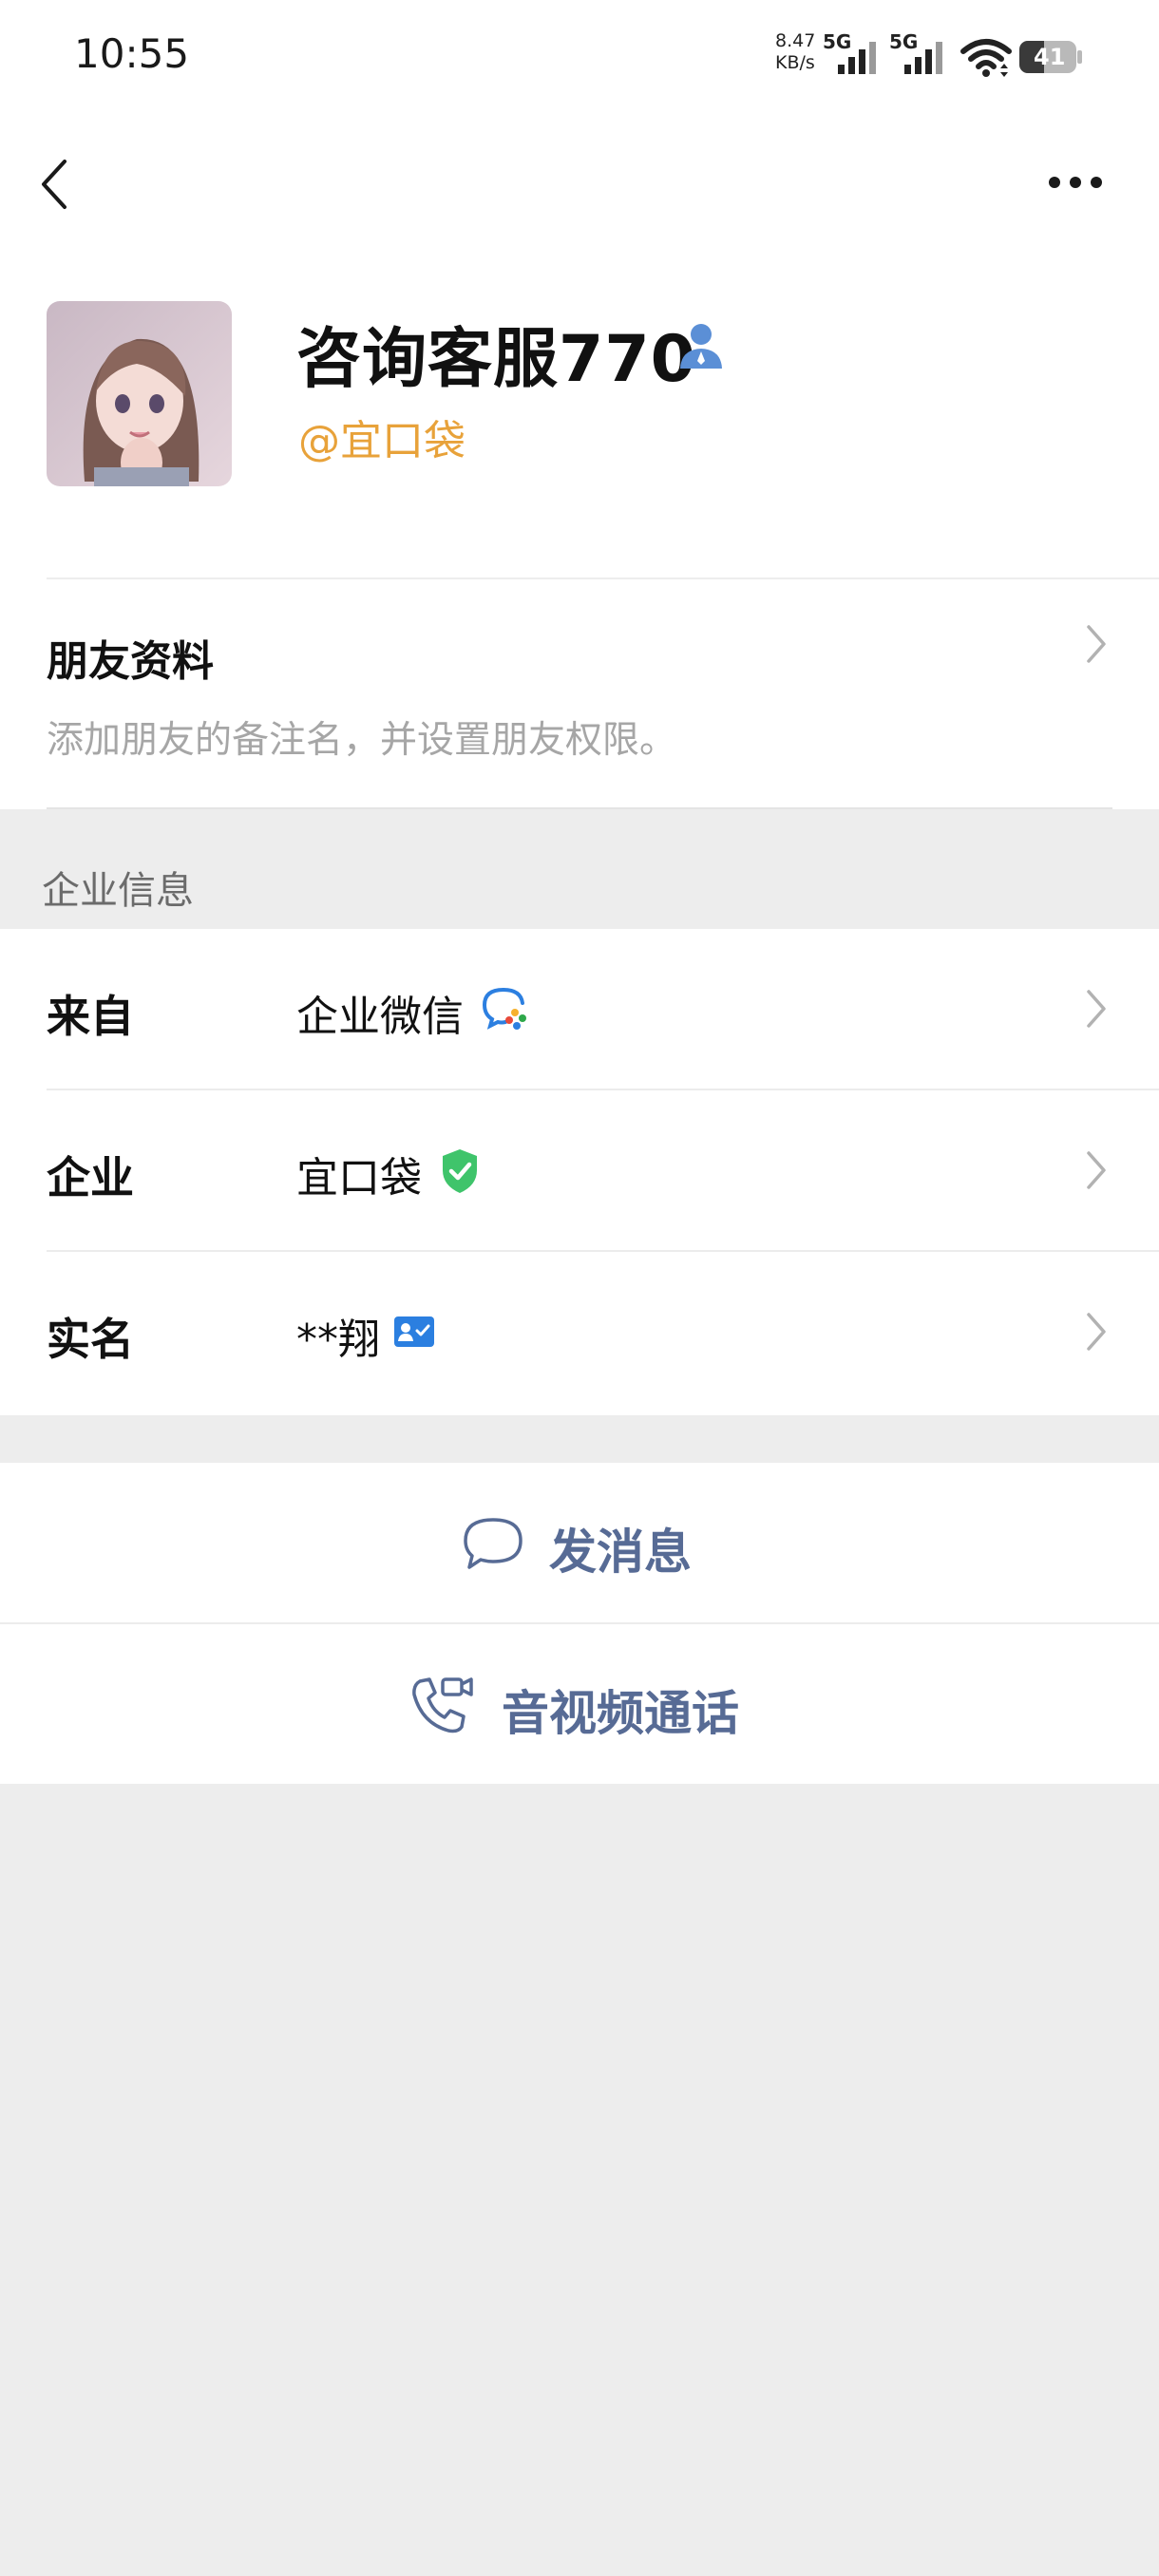 The image size is (1159, 2576). Describe the element at coordinates (795, 40) in the screenshot. I see `network-speed-value: 8.47` at that location.